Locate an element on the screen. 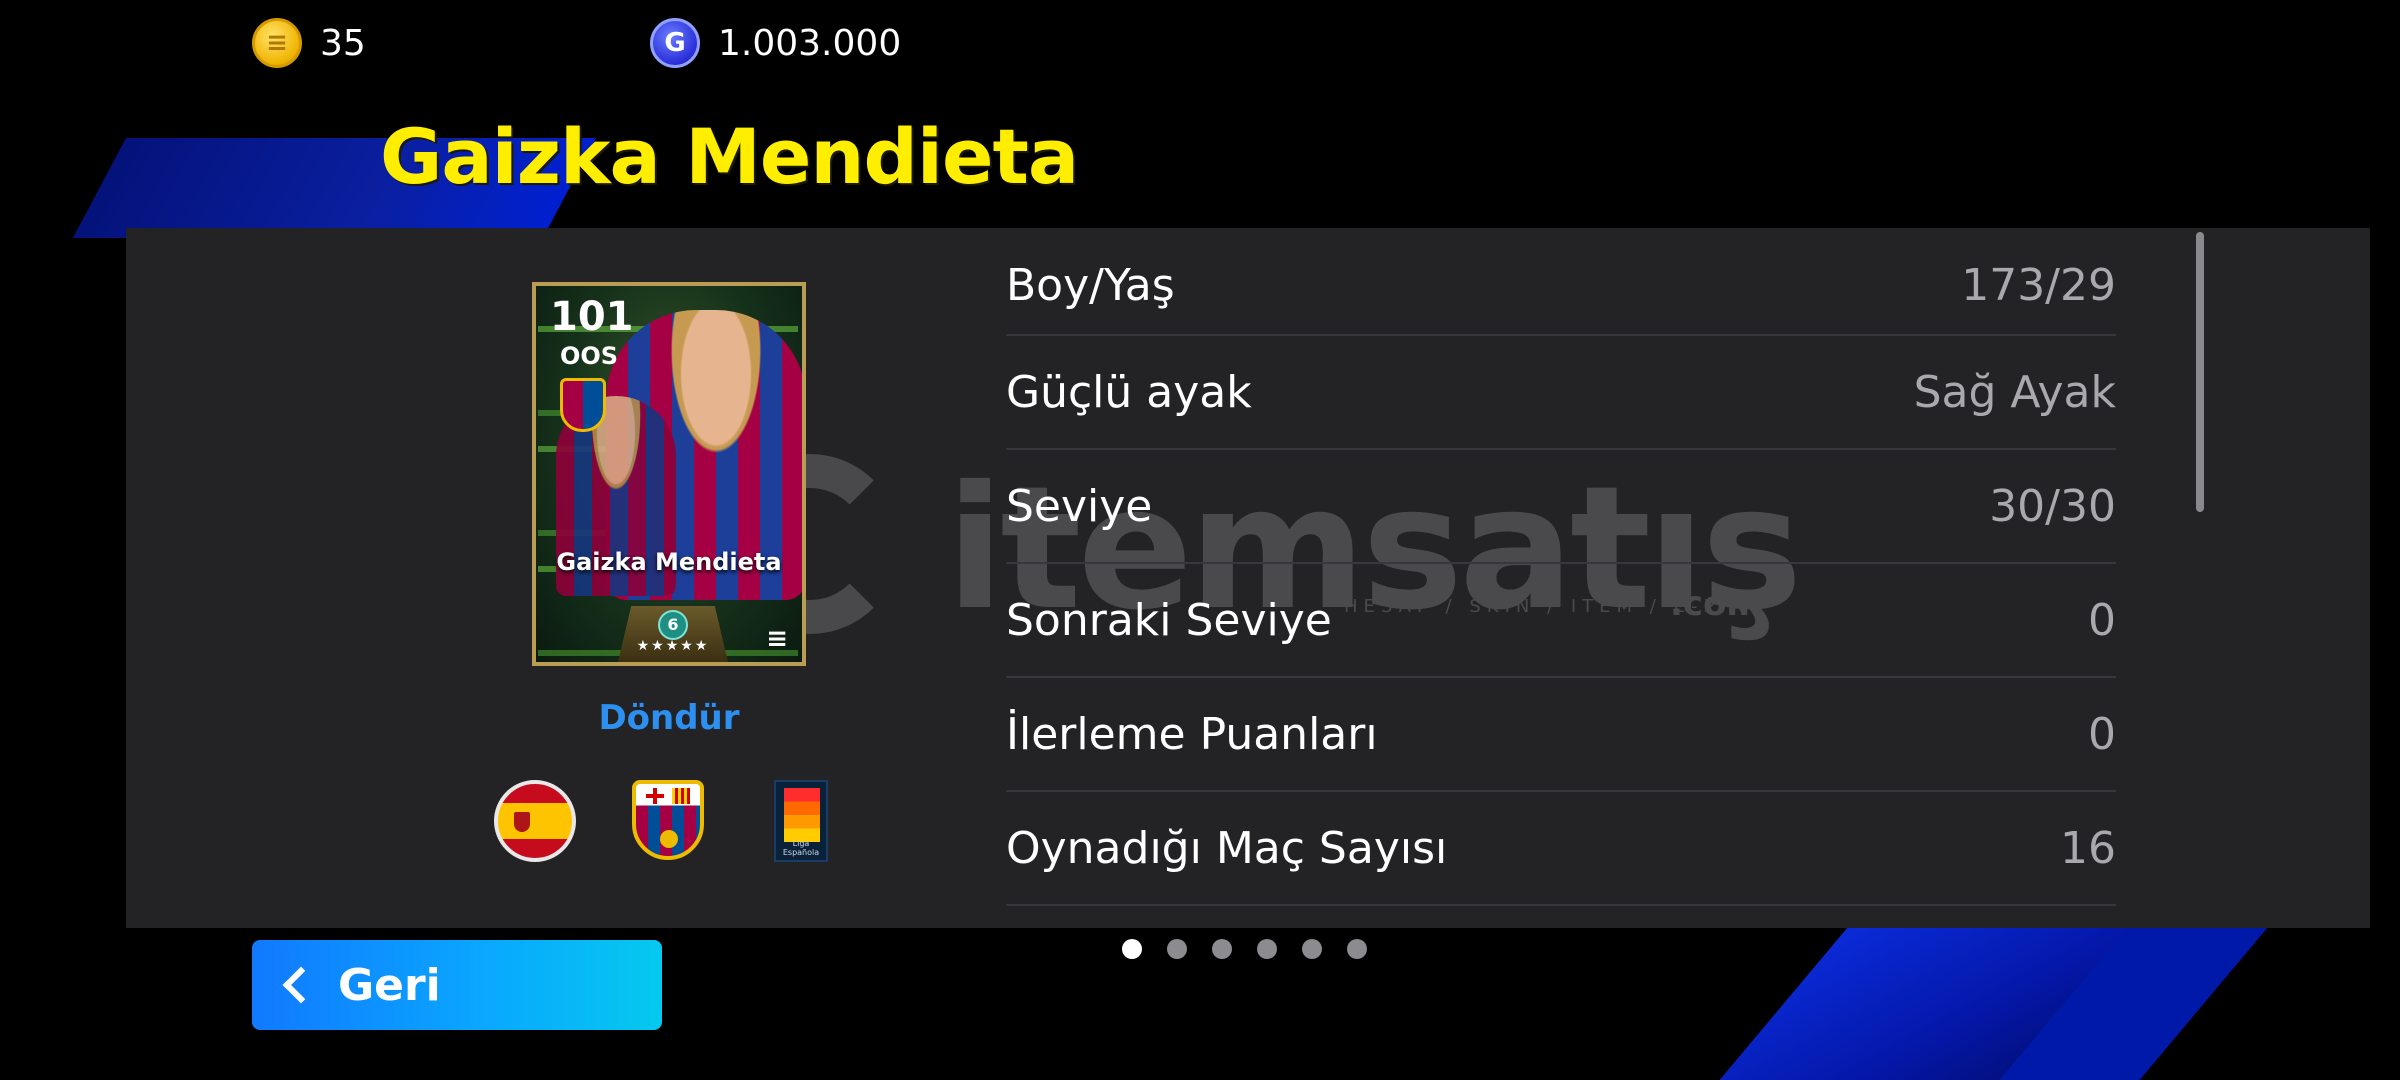 This screenshot has height=1080, width=2400. gp-display: G 1.003.000 is located at coordinates (775, 43).